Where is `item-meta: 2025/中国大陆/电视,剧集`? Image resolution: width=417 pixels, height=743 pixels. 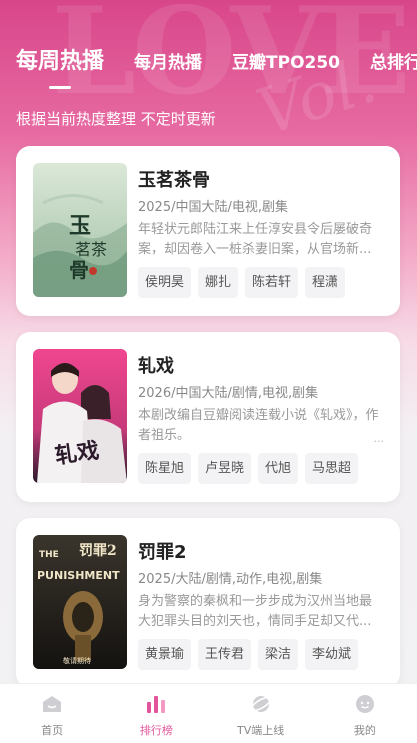
item-meta: 2025/中国大陆/电视,剧集 is located at coordinates (213, 207).